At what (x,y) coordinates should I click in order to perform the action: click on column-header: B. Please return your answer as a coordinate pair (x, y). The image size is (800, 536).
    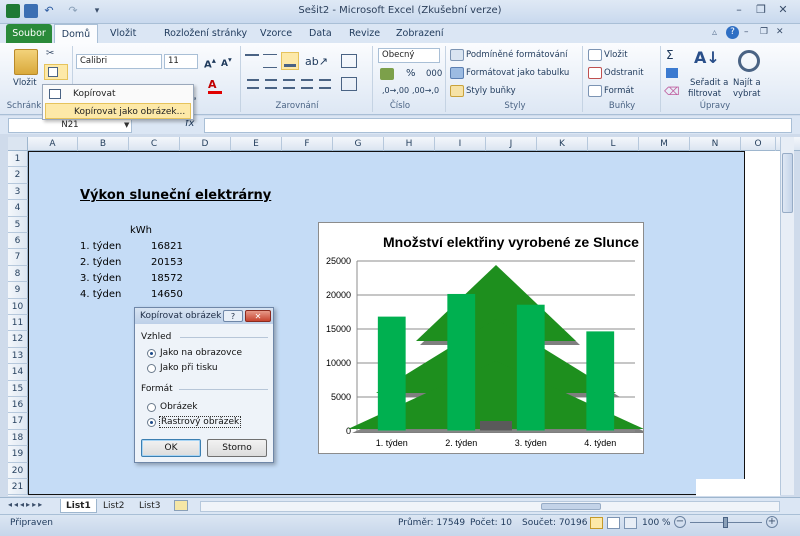
    Looking at the image, I should click on (103, 144).